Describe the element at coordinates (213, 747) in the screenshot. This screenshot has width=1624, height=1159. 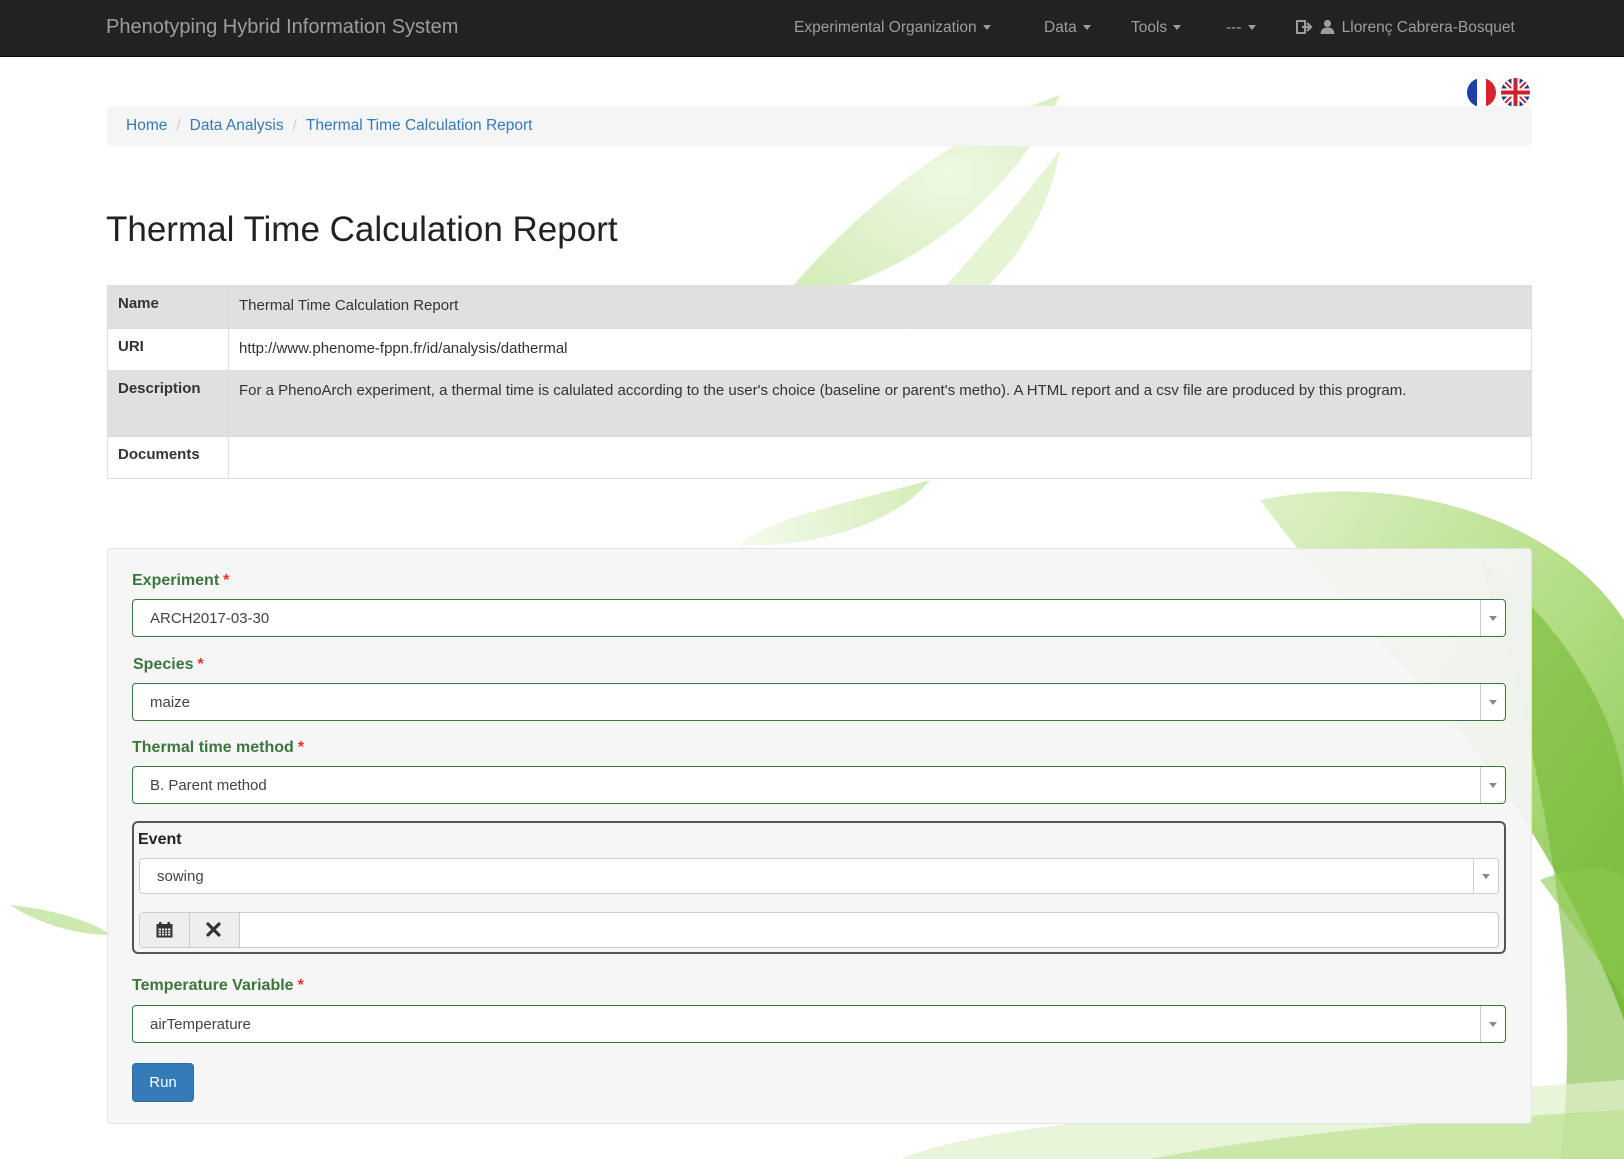
I see `thermal-time-method-label-text: Thermal time method` at that location.